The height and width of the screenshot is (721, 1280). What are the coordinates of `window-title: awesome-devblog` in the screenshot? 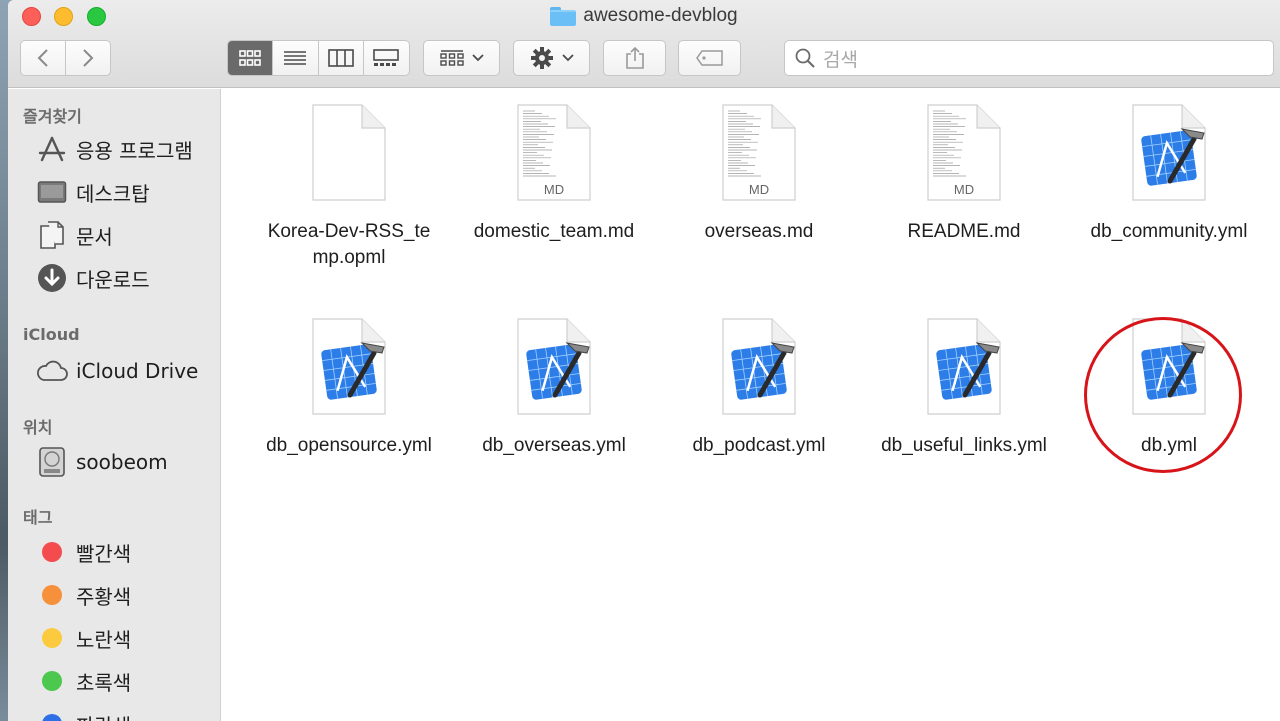 It's located at (644, 16).